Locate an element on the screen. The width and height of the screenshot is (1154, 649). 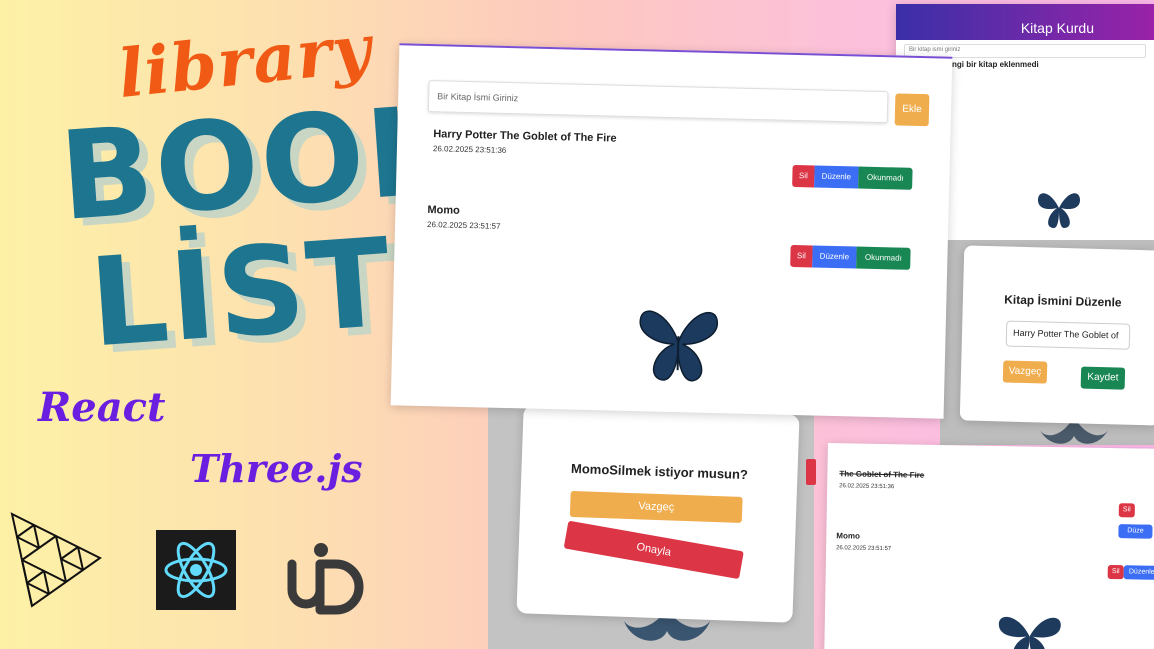
edit-modal-title: Kitap İsmini Düzenle is located at coordinates (1063, 301).